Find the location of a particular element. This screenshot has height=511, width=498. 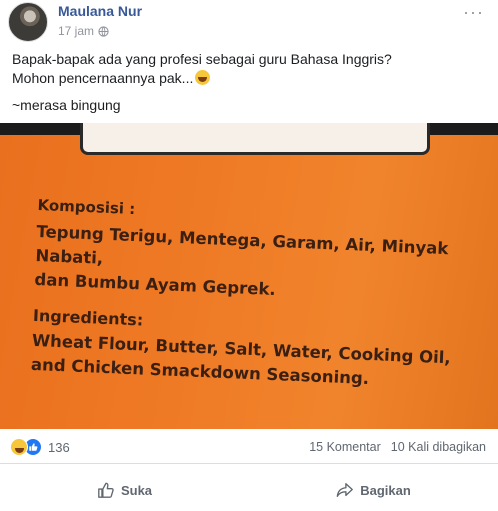

laughing-emoji-icon is located at coordinates (203, 77).